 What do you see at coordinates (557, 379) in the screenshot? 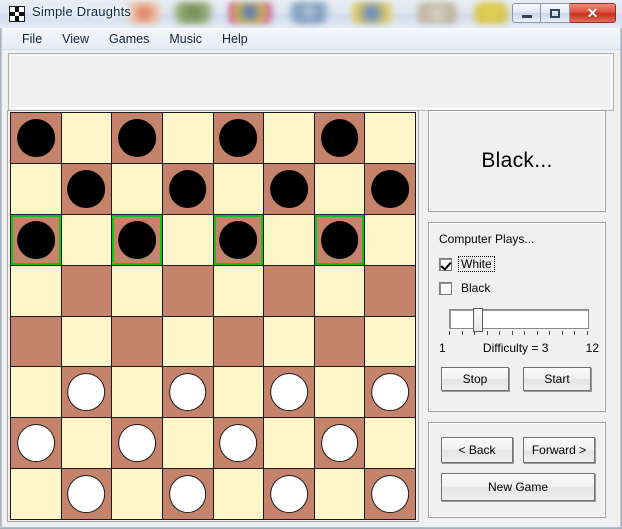
I see `start-button: Start` at bounding box center [557, 379].